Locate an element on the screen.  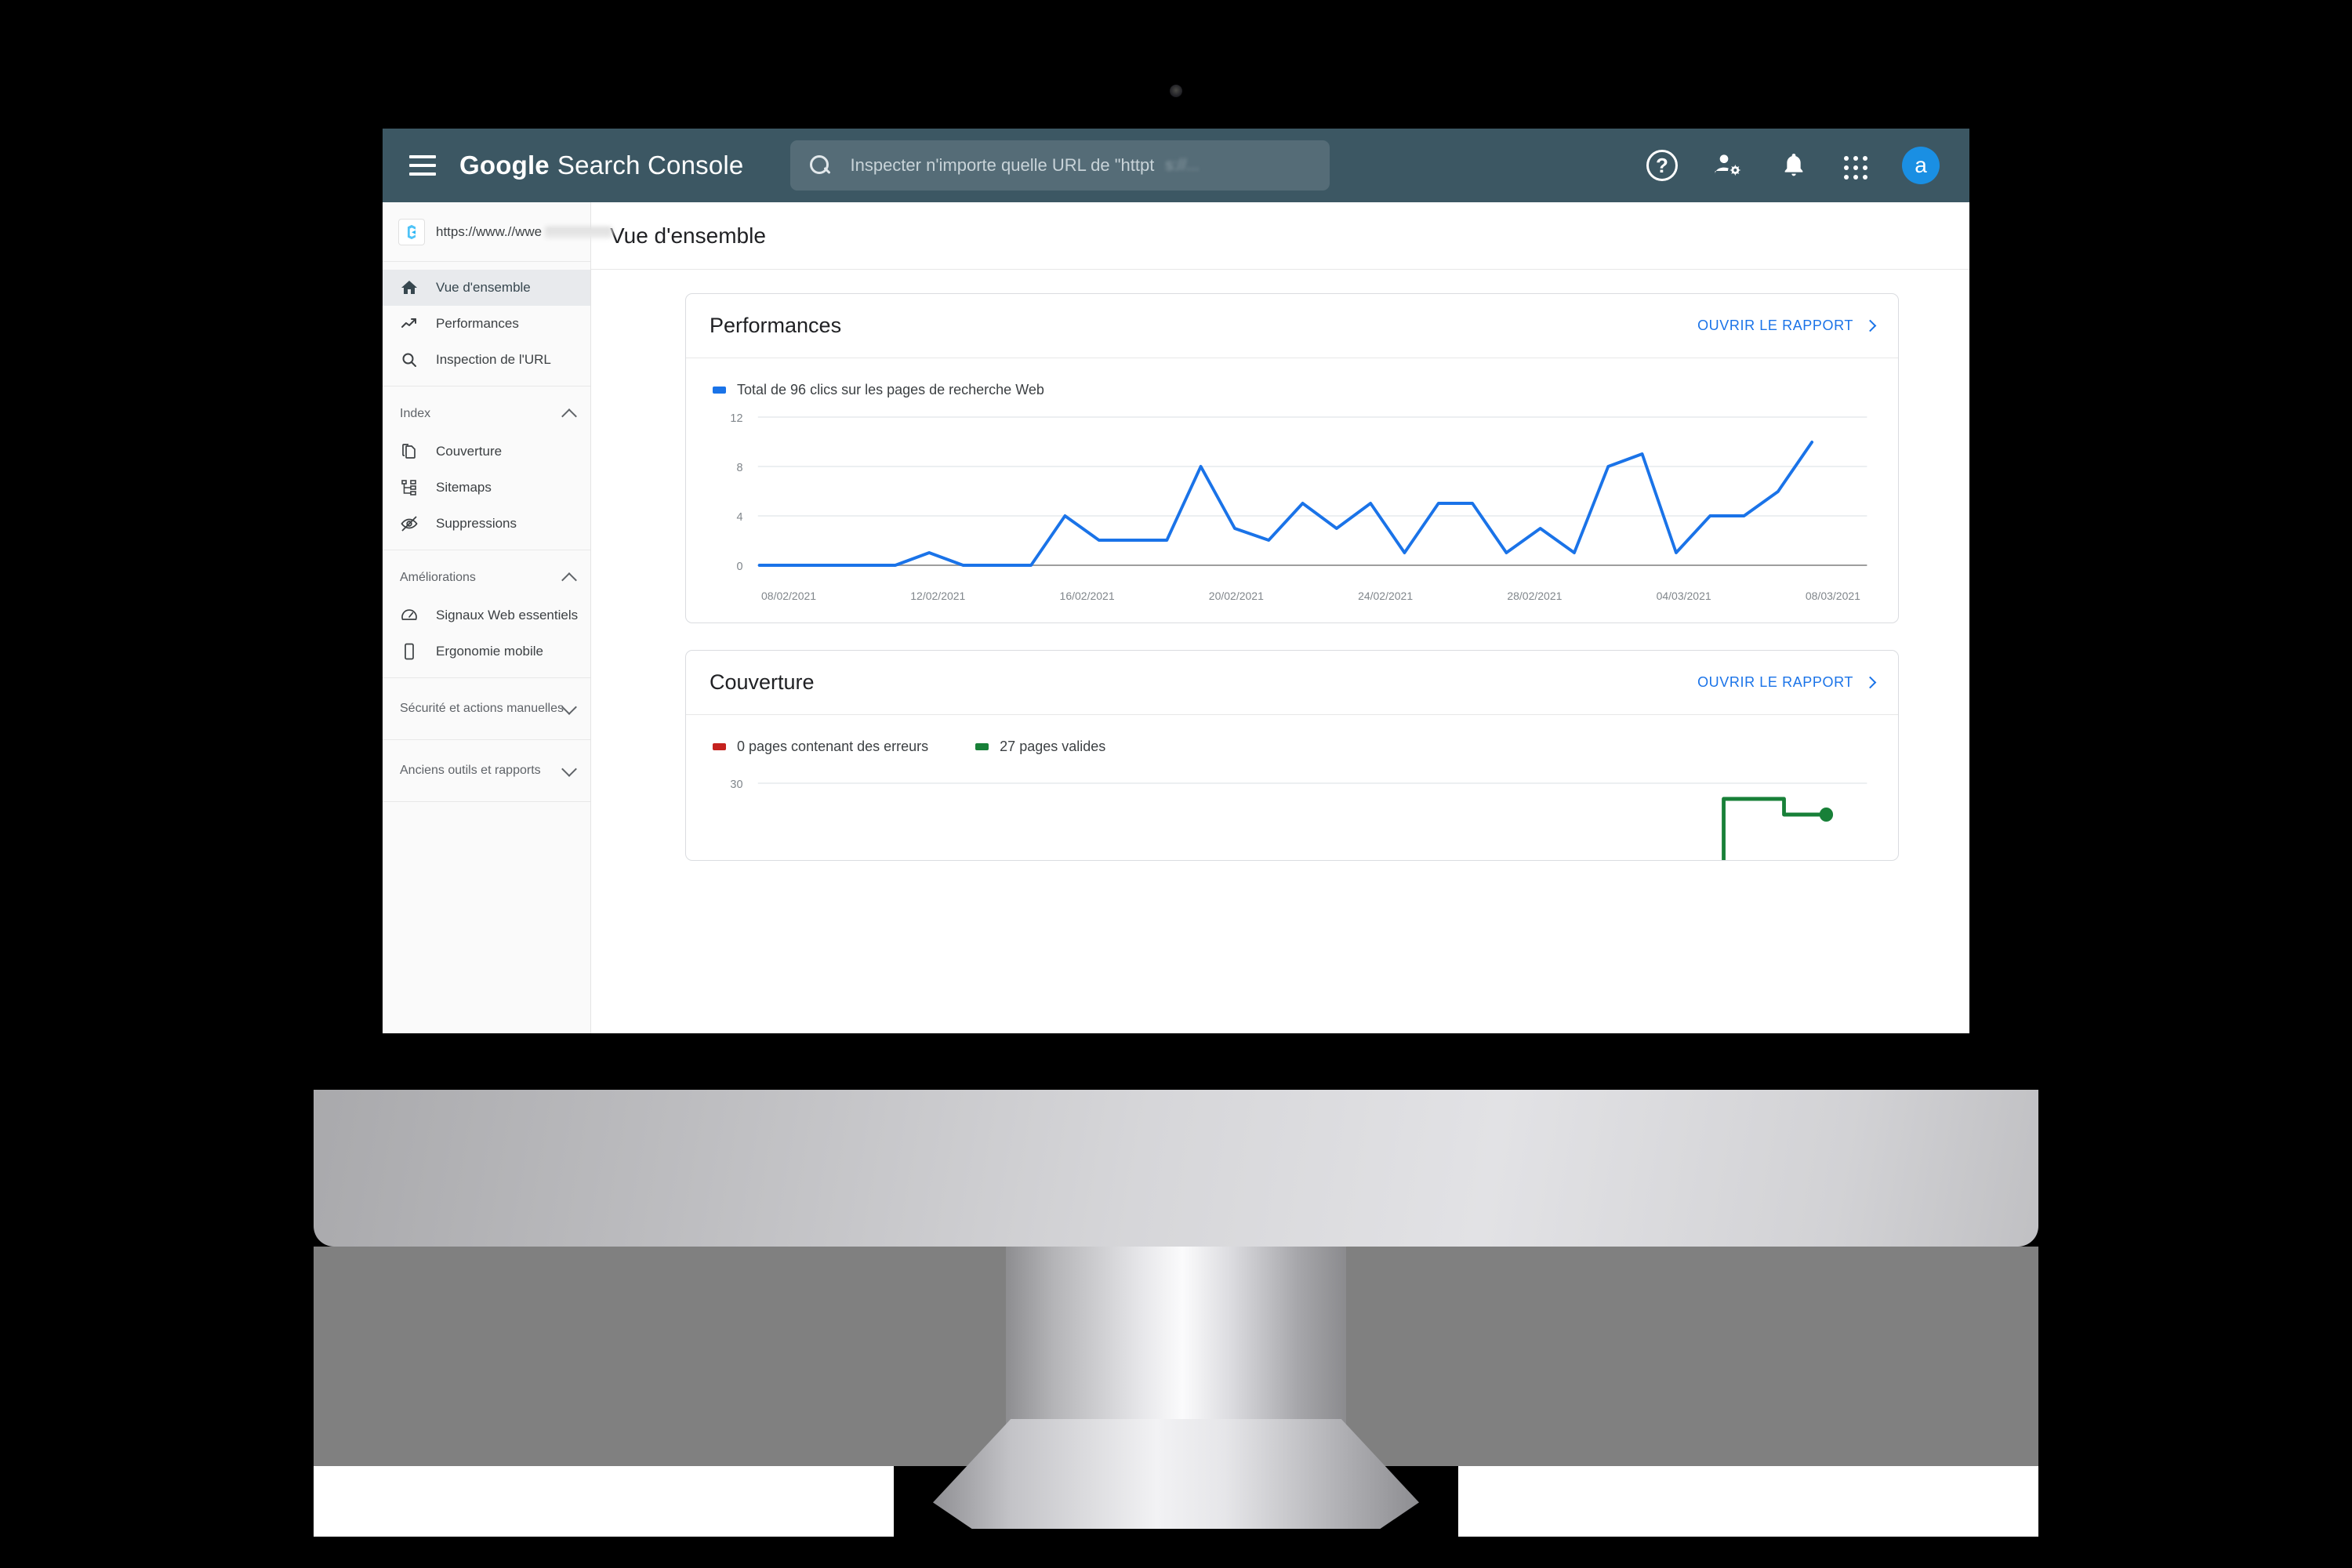
svg-text: 8 is located at coordinates (739, 468).